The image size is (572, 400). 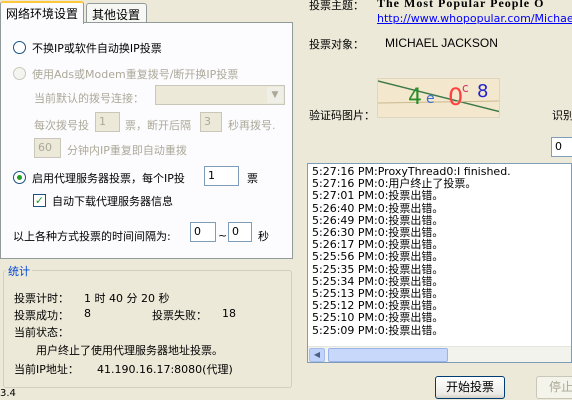 I want to click on minutes-after-label: 分钟内IP重复即自动重拨, so click(x=127, y=150).